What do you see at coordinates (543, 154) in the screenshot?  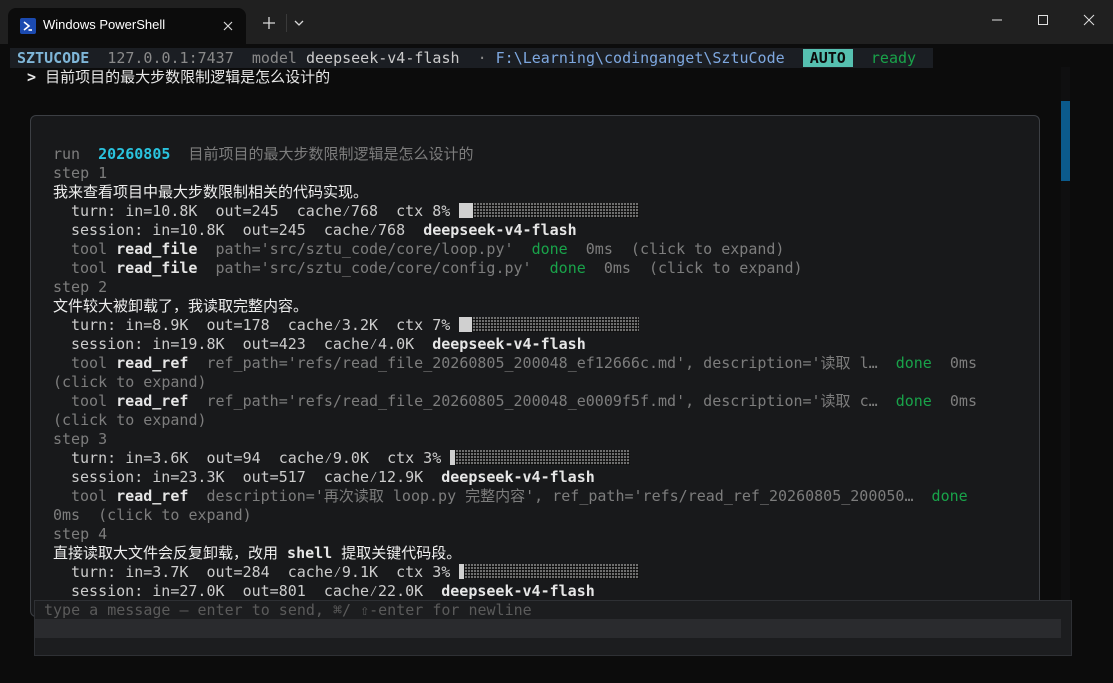 I see `run-header: run 20260805 目前项目的最大步数限制逻辑是怎么设计的` at bounding box center [543, 154].